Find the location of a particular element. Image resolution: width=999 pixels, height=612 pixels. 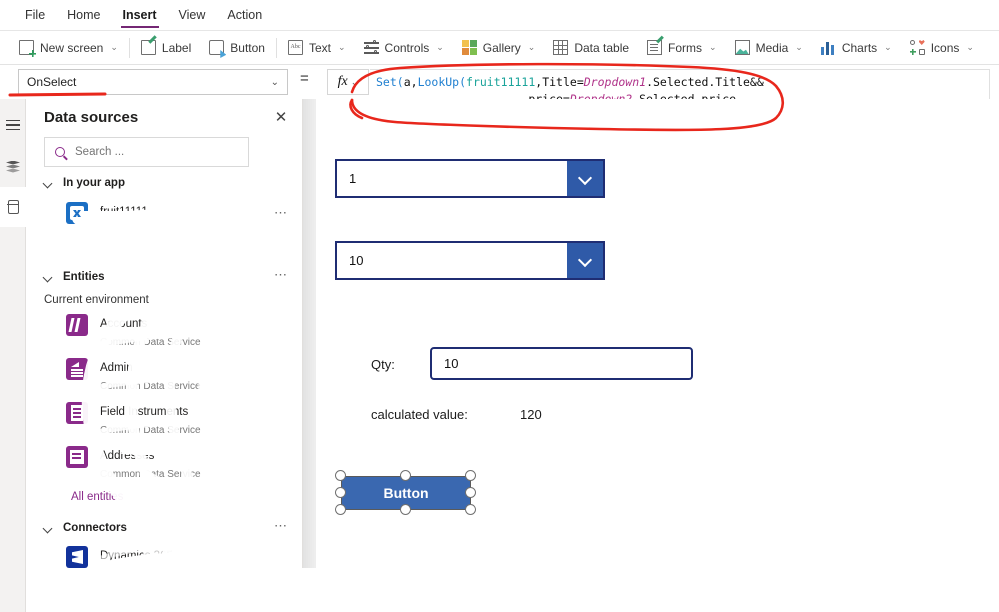

ribbon-gallery-button: Gallery ⌄ is located at coordinates (499, 48).